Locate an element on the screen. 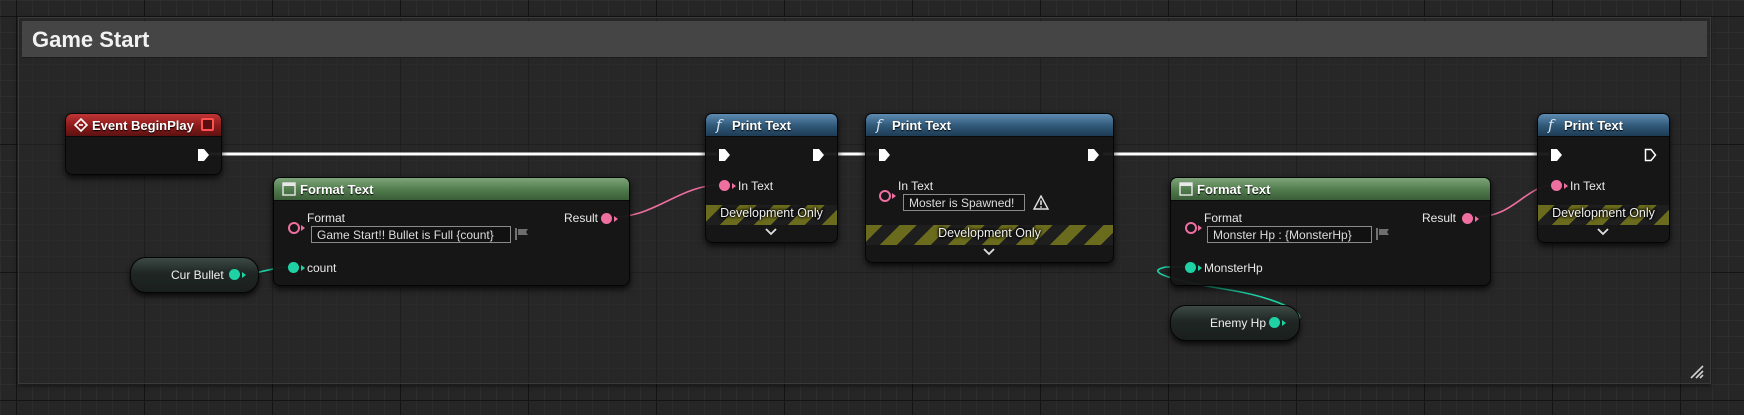  node-title: Event BeginPlay is located at coordinates (143, 125).